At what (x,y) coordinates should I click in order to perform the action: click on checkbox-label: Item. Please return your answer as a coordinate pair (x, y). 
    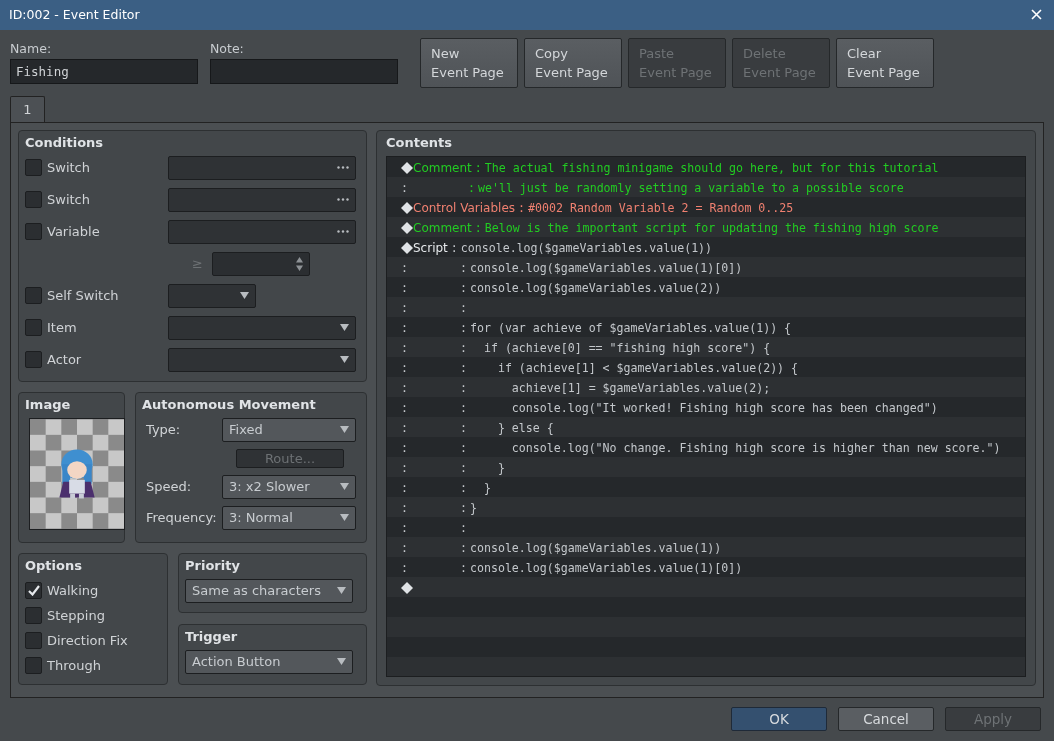
    Looking at the image, I should click on (62, 328).